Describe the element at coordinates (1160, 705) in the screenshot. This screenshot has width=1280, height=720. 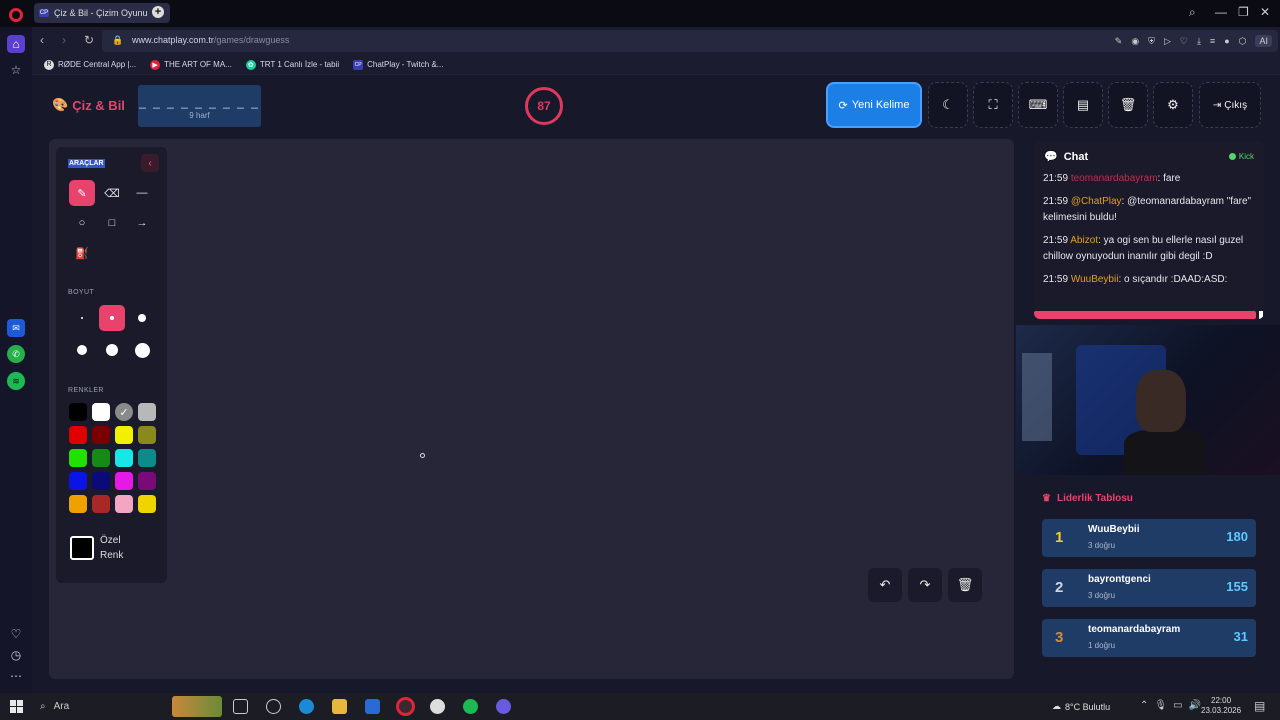
I see `microphone-icon: 🎙` at that location.